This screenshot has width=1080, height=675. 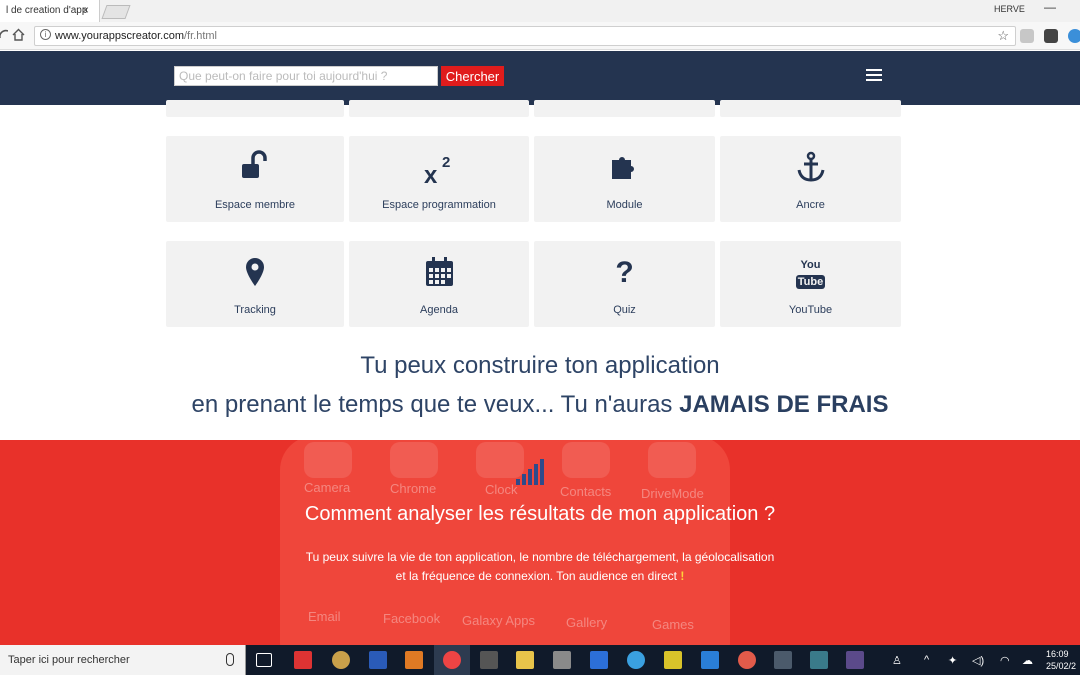 I want to click on v-app-icon, so click(x=673, y=660).